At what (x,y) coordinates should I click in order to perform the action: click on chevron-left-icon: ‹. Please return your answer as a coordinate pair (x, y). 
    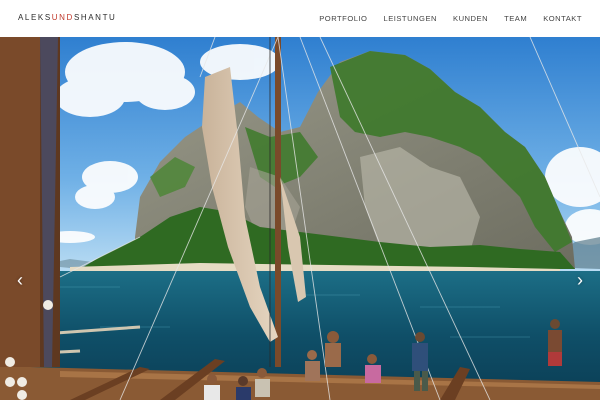
    Looking at the image, I should click on (20, 280).